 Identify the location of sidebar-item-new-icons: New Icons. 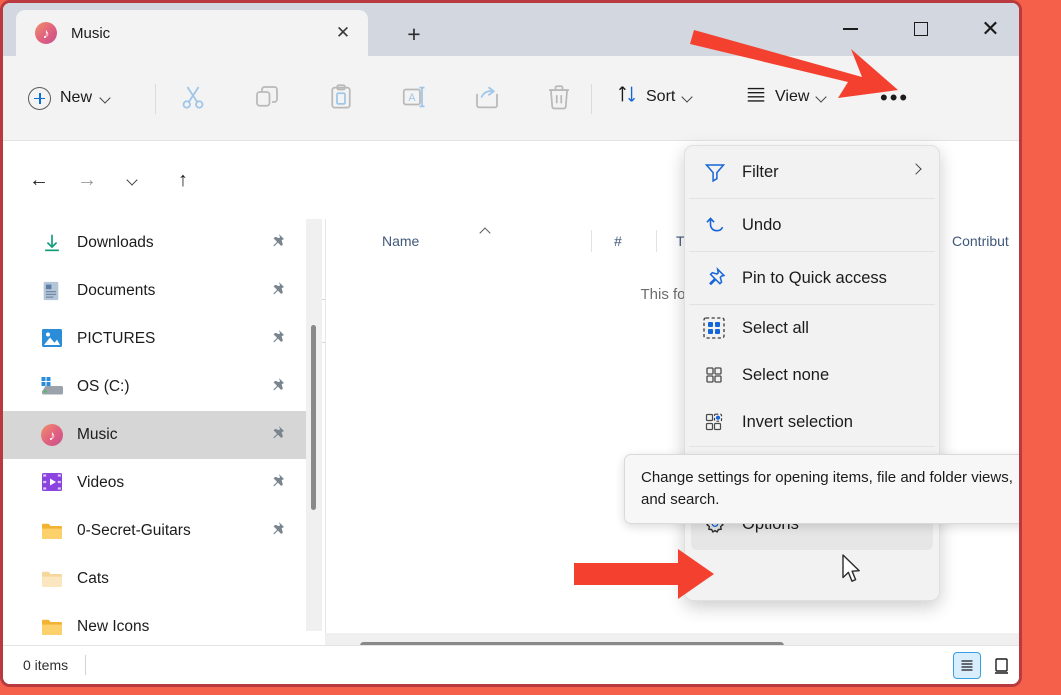
(154, 627).